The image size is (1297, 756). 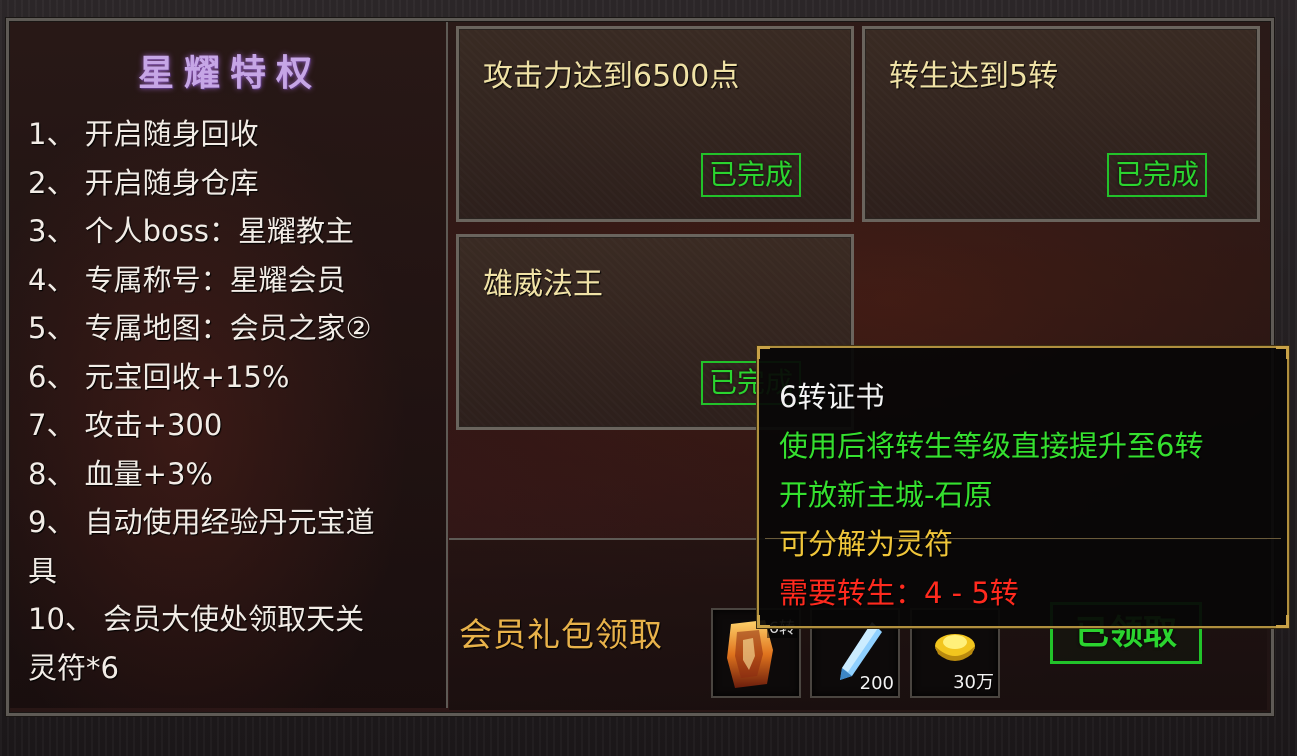 I want to click on tooltip-requirement: 需要转生：4 - 5转, so click(x=899, y=593).